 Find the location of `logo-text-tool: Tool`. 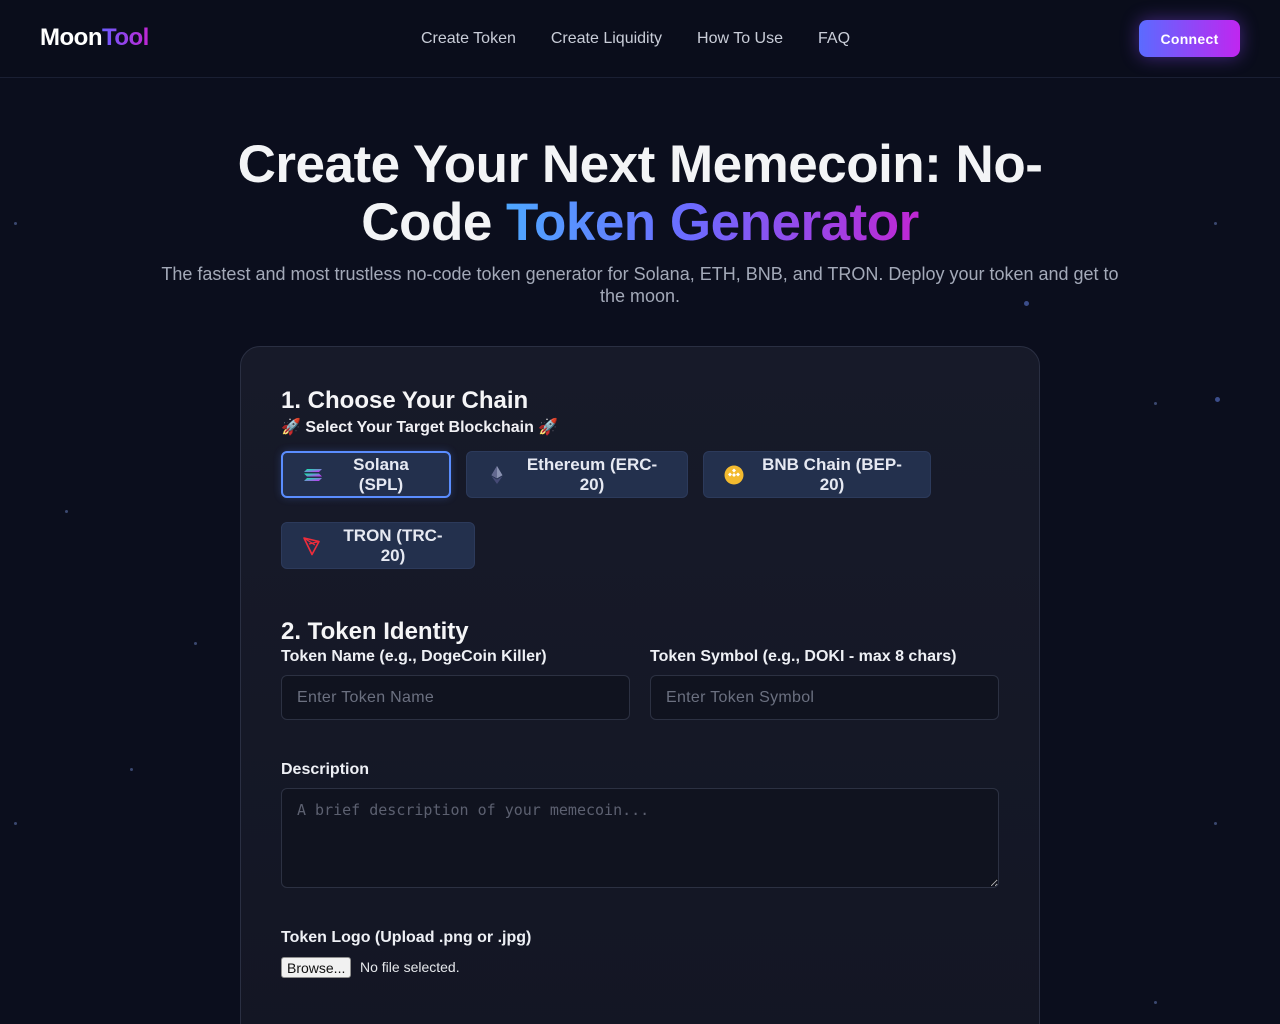

logo-text-tool: Tool is located at coordinates (125, 37).